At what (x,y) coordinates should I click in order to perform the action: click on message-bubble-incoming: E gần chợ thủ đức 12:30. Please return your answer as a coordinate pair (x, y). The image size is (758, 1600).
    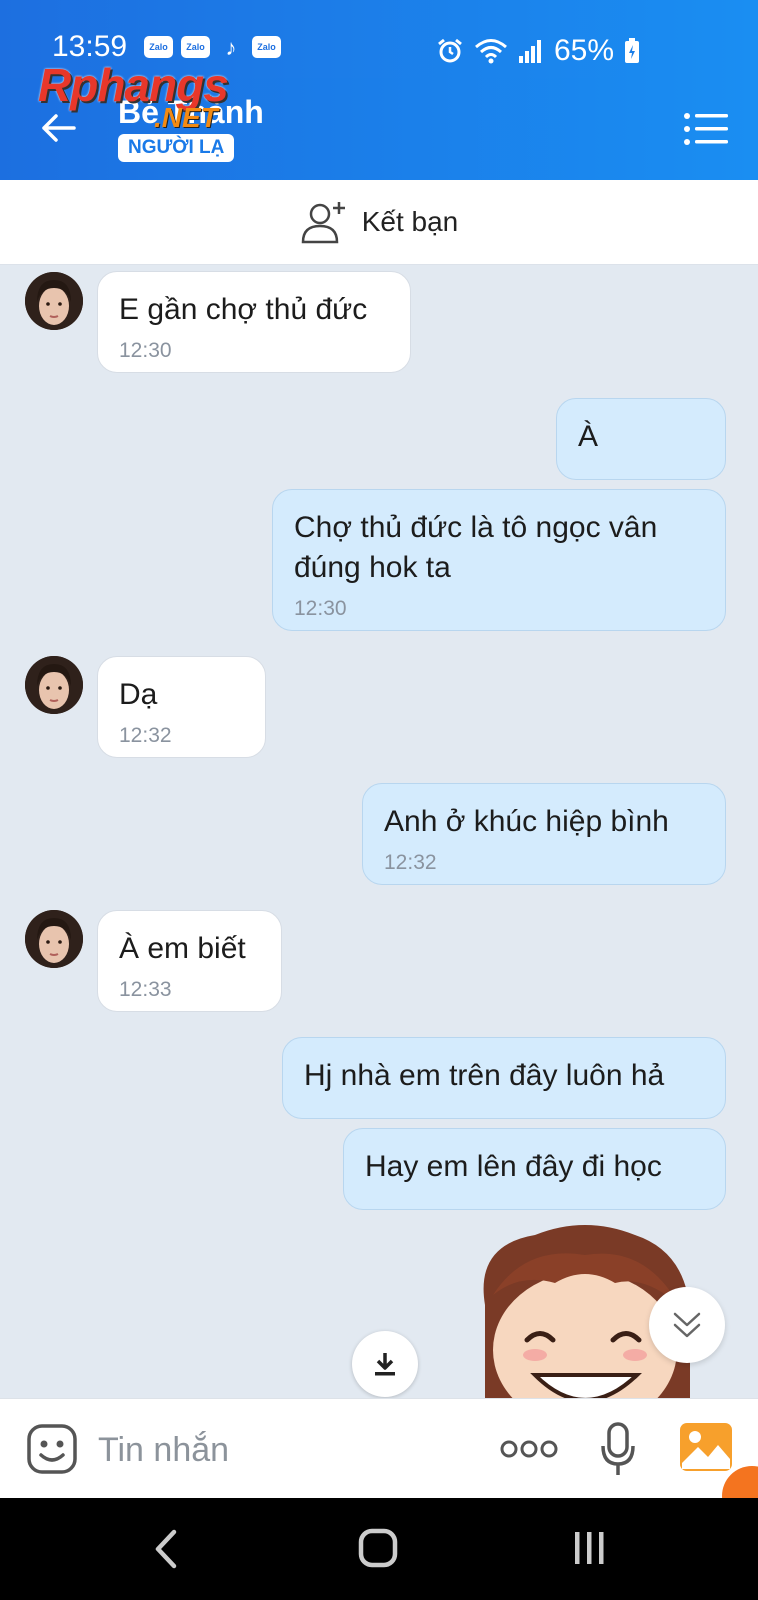
    Looking at the image, I should click on (254, 322).